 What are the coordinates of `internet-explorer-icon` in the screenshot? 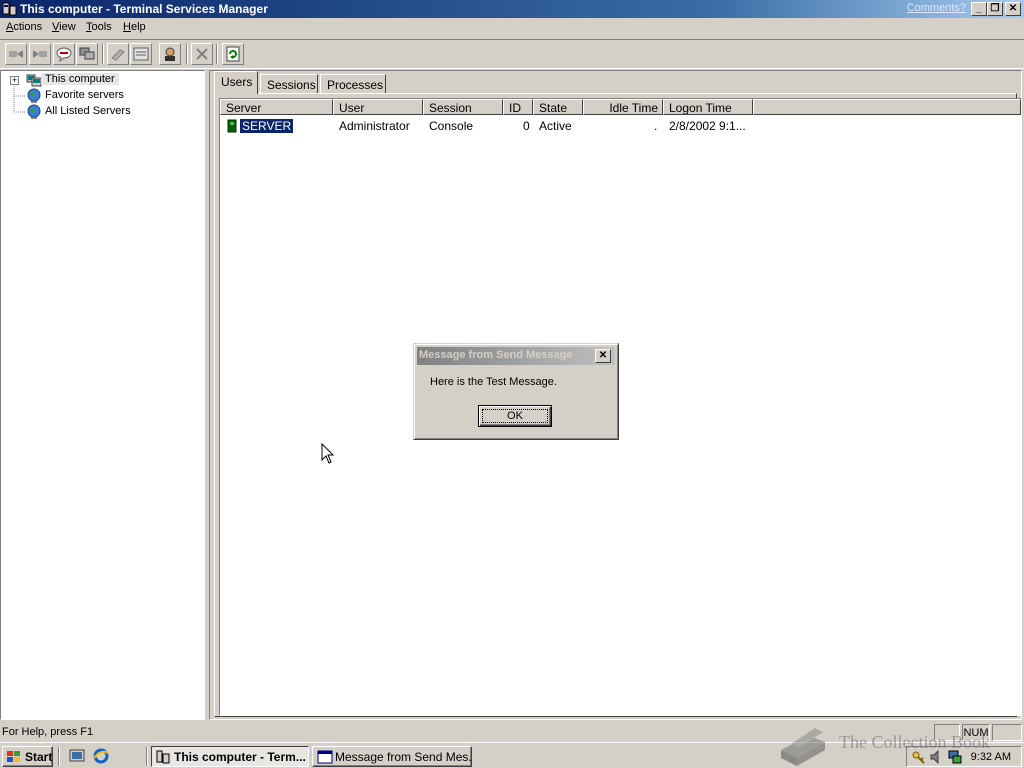 It's located at (101, 756).